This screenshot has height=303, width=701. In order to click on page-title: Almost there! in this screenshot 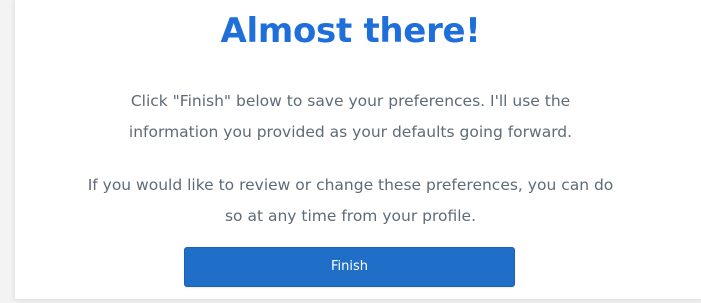, I will do `click(350, 31)`.